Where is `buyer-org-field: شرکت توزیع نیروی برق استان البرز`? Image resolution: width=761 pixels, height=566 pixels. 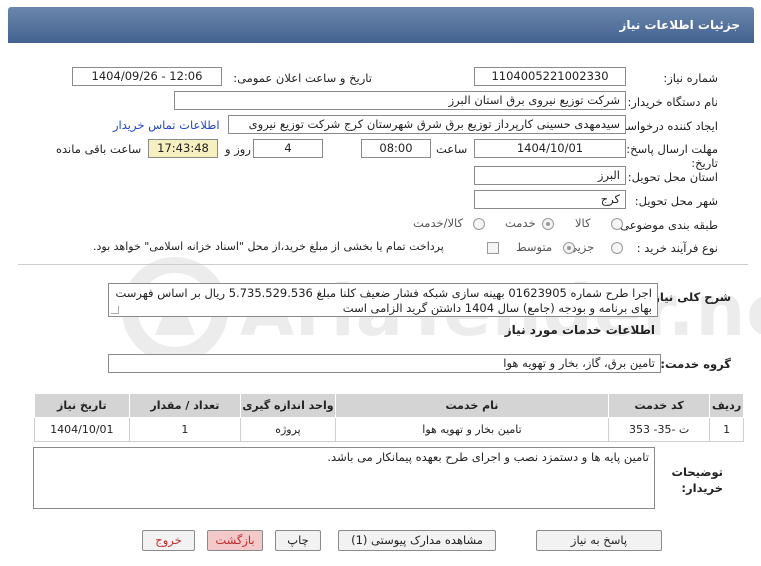
buyer-org-field: شرکت توزیع نیروی برق استان البرز is located at coordinates (400, 100).